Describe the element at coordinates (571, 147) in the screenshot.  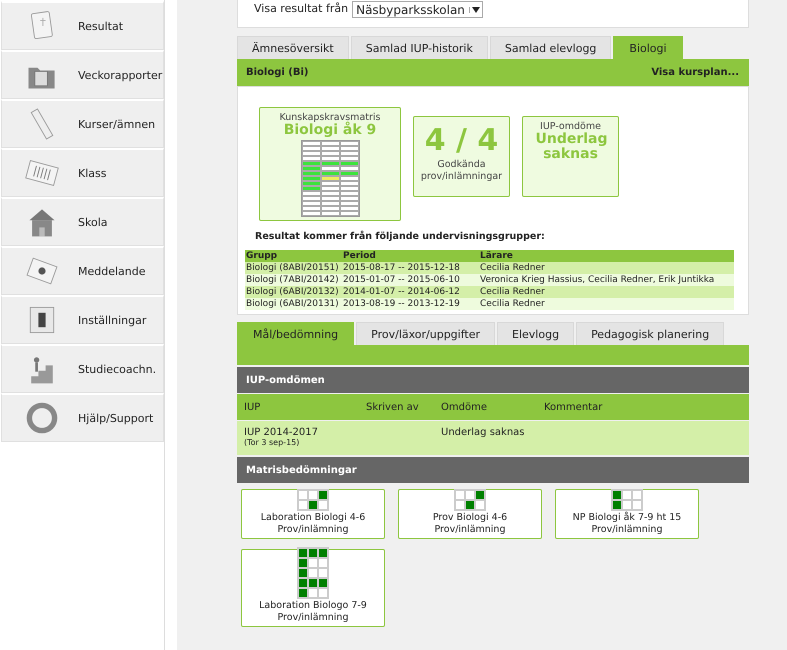
I see `card-title: Underlag saknas` at that location.